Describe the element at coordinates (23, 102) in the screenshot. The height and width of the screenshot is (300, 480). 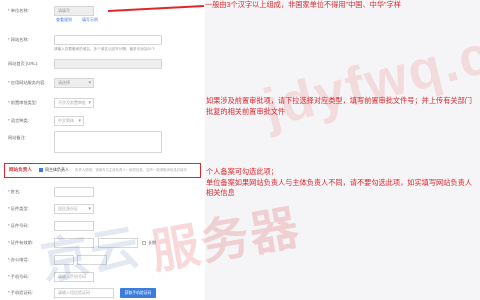
I see `field-label: * 前置审批类型:` at that location.